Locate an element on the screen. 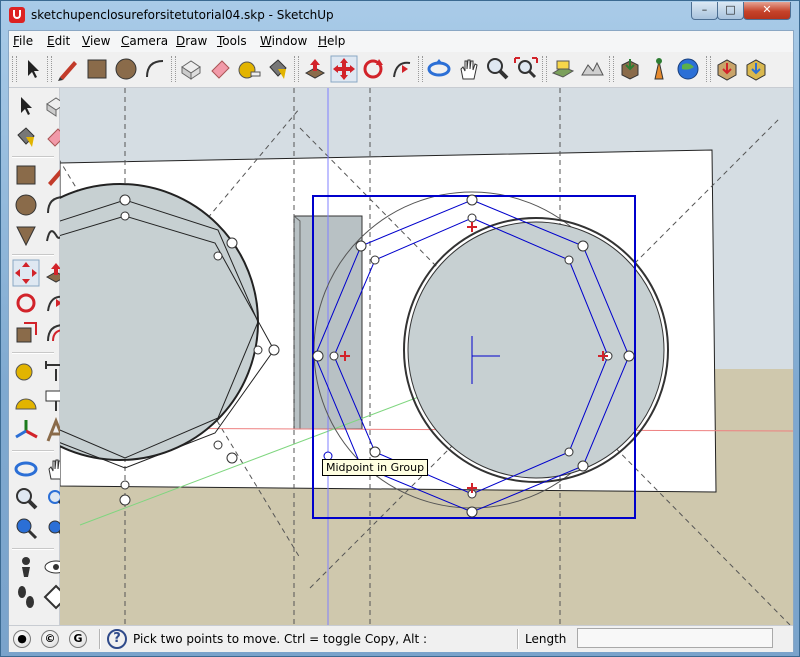 The image size is (800, 657). follow-me-icon is located at coordinates (402, 69).